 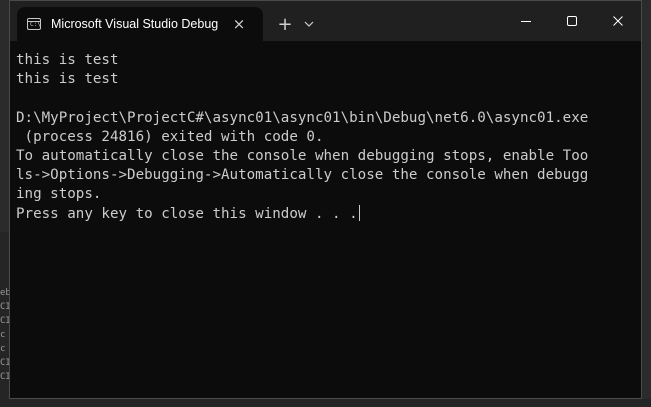 What do you see at coordinates (136, 24) in the screenshot?
I see `tab-title: Microsoft Visual Studio Debug Console` at bounding box center [136, 24].